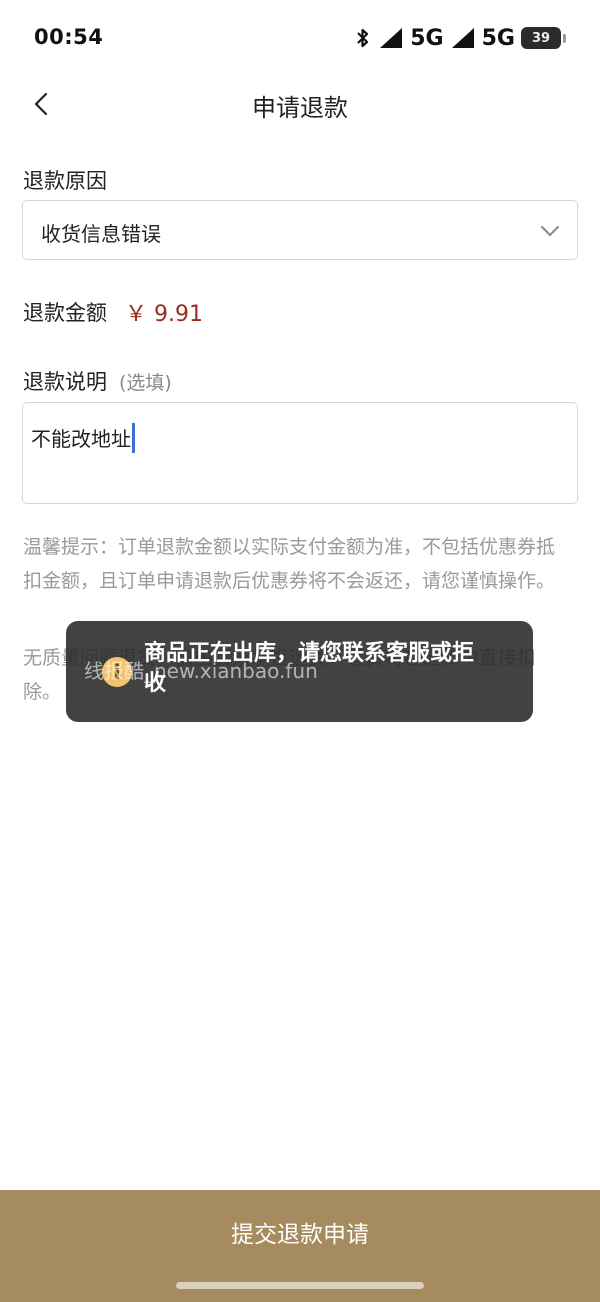 The height and width of the screenshot is (1302, 600). I want to click on signal-icon, so click(391, 38).